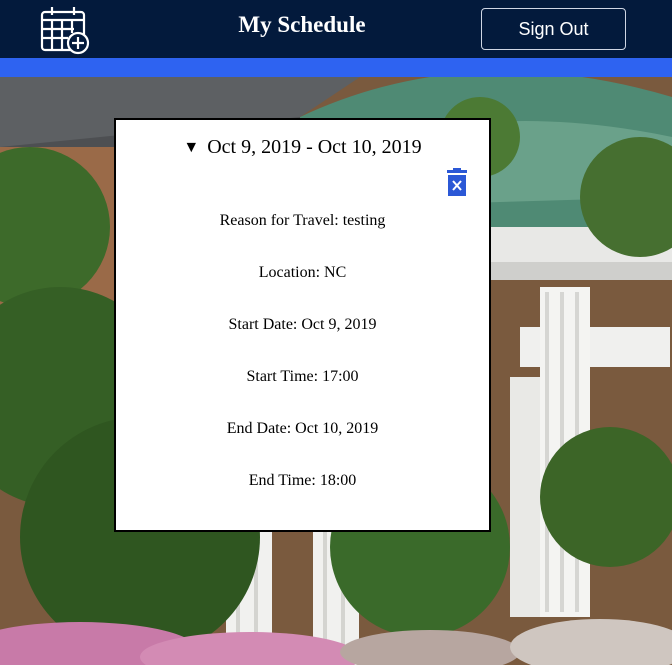  I want to click on trip-summary-toggle: ▼ Oct 9, 2019 - Oct 10, 2019, so click(302, 147).